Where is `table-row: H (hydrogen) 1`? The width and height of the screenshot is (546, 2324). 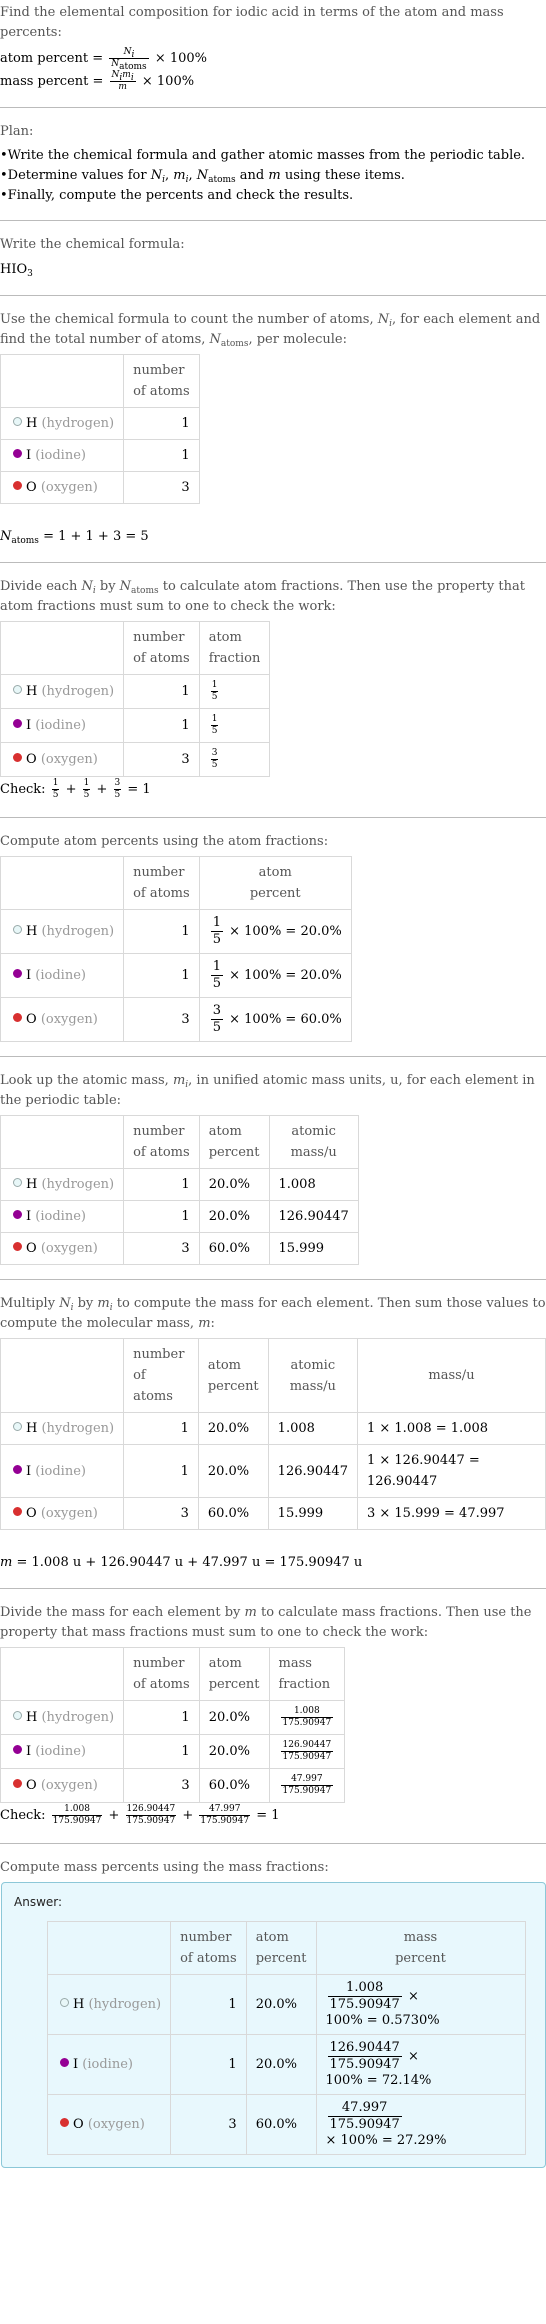
table-row: H (hydrogen) 1 is located at coordinates (100, 423).